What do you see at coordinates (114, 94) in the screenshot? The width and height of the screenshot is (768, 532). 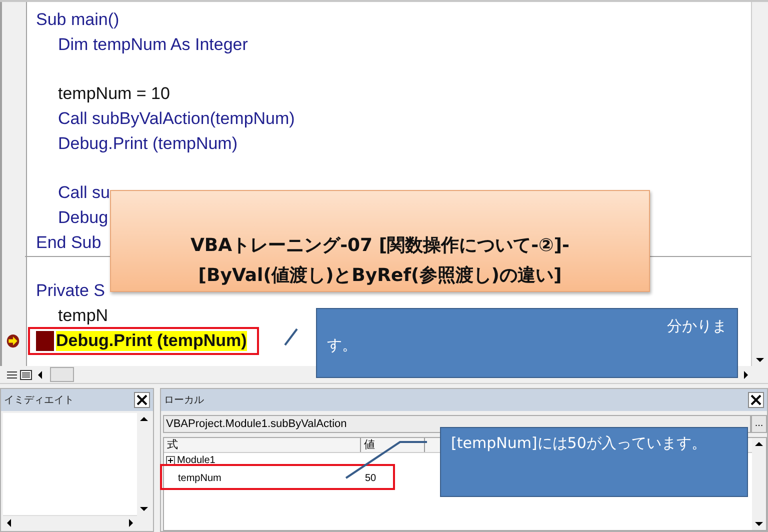 I see `code-line: tempNum = 10` at bounding box center [114, 94].